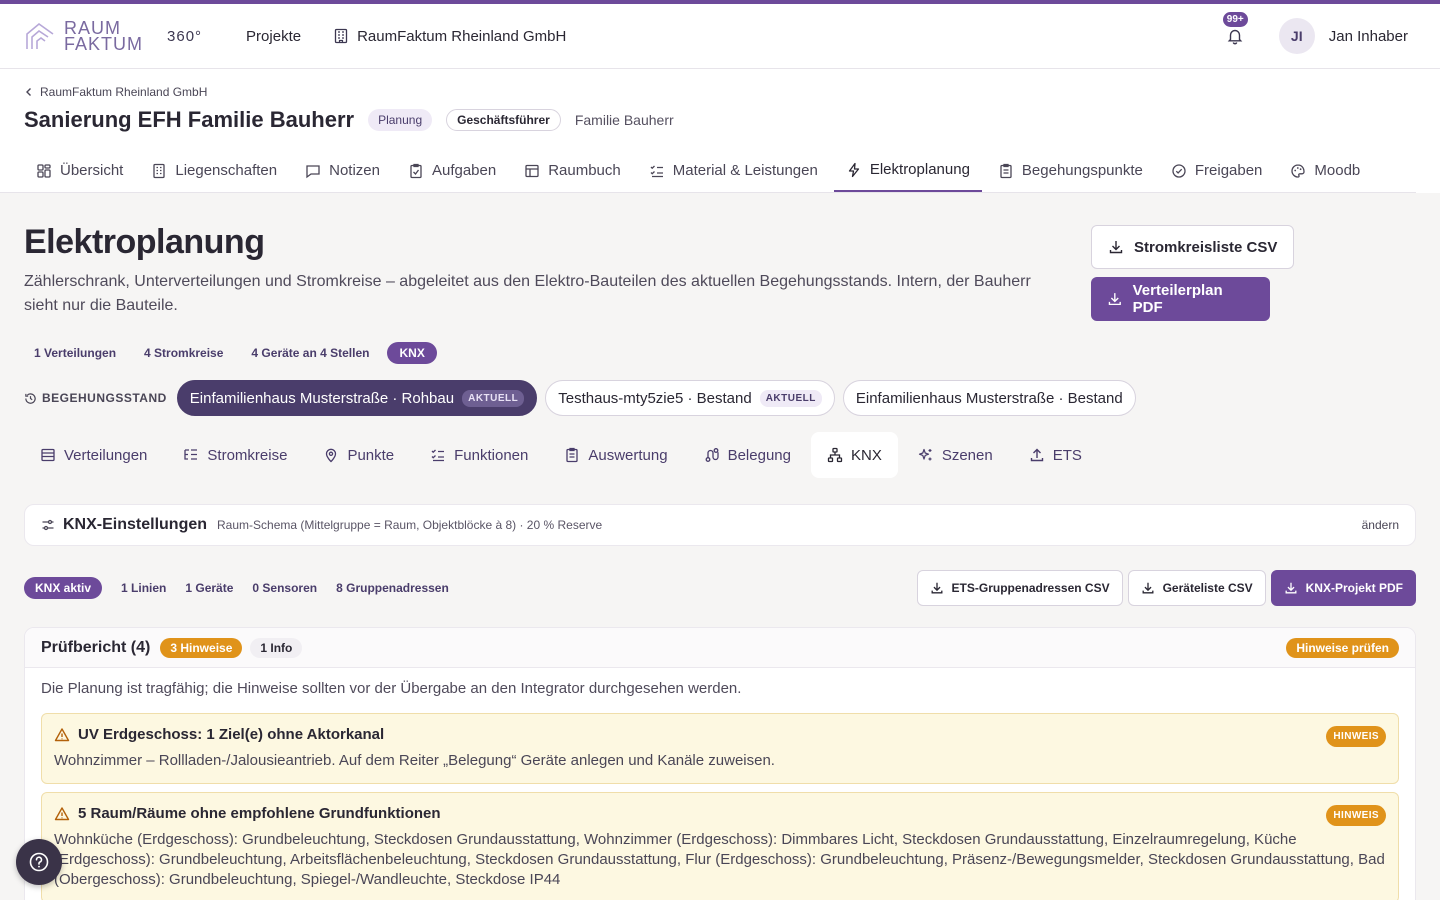 This screenshot has width=1440, height=900. I want to click on subtab-belegung: Belegung, so click(747, 455).